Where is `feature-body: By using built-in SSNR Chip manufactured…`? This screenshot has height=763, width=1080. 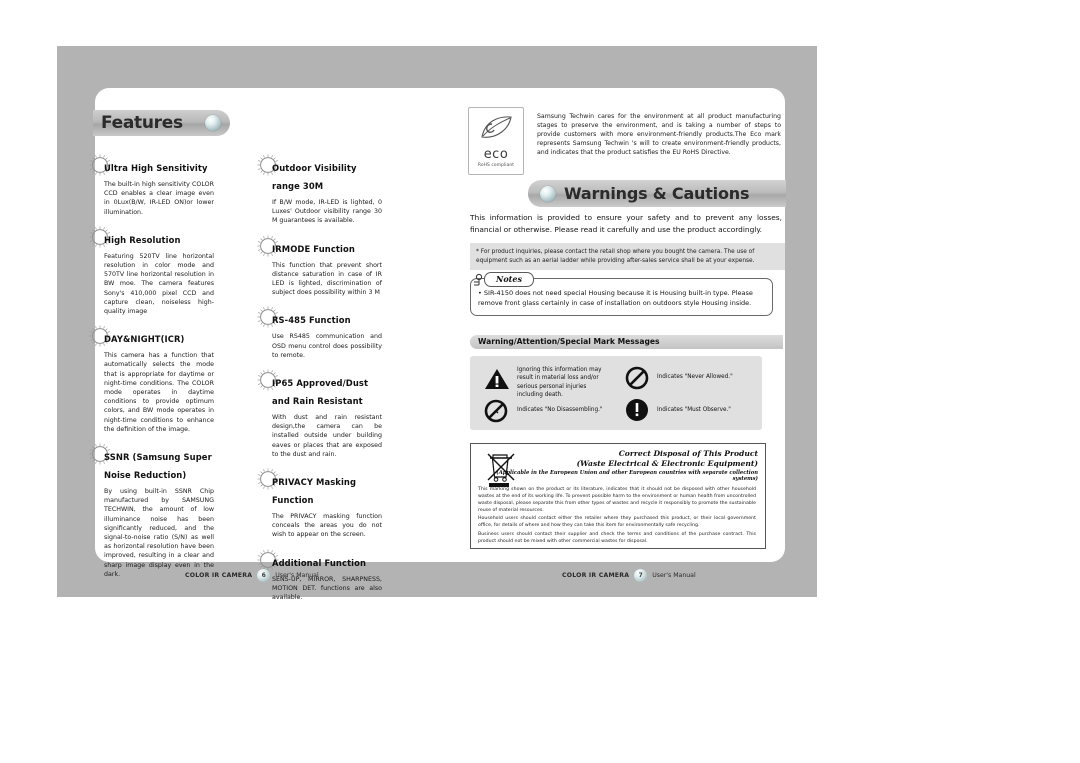
feature-body: By using built-in SSNR Chip manufactured… is located at coordinates (159, 533).